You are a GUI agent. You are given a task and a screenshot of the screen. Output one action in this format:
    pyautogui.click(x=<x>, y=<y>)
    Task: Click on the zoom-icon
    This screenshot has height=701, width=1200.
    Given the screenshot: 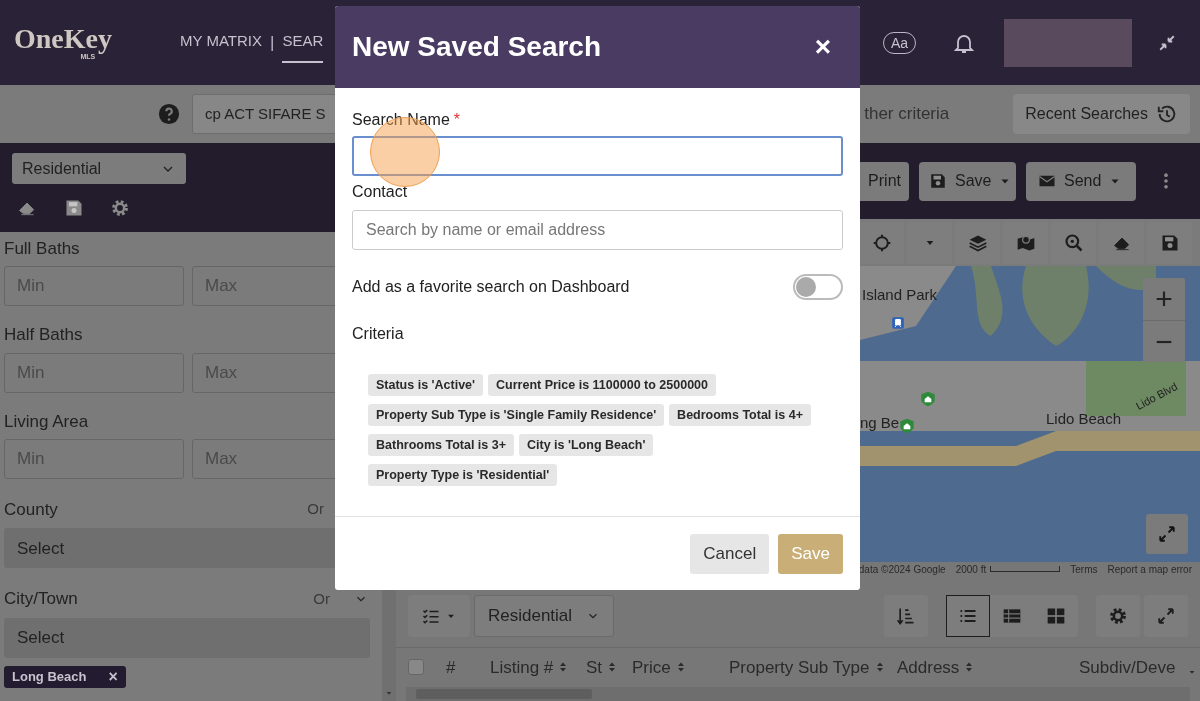 What is the action you would take?
    pyautogui.click(x=1073, y=242)
    